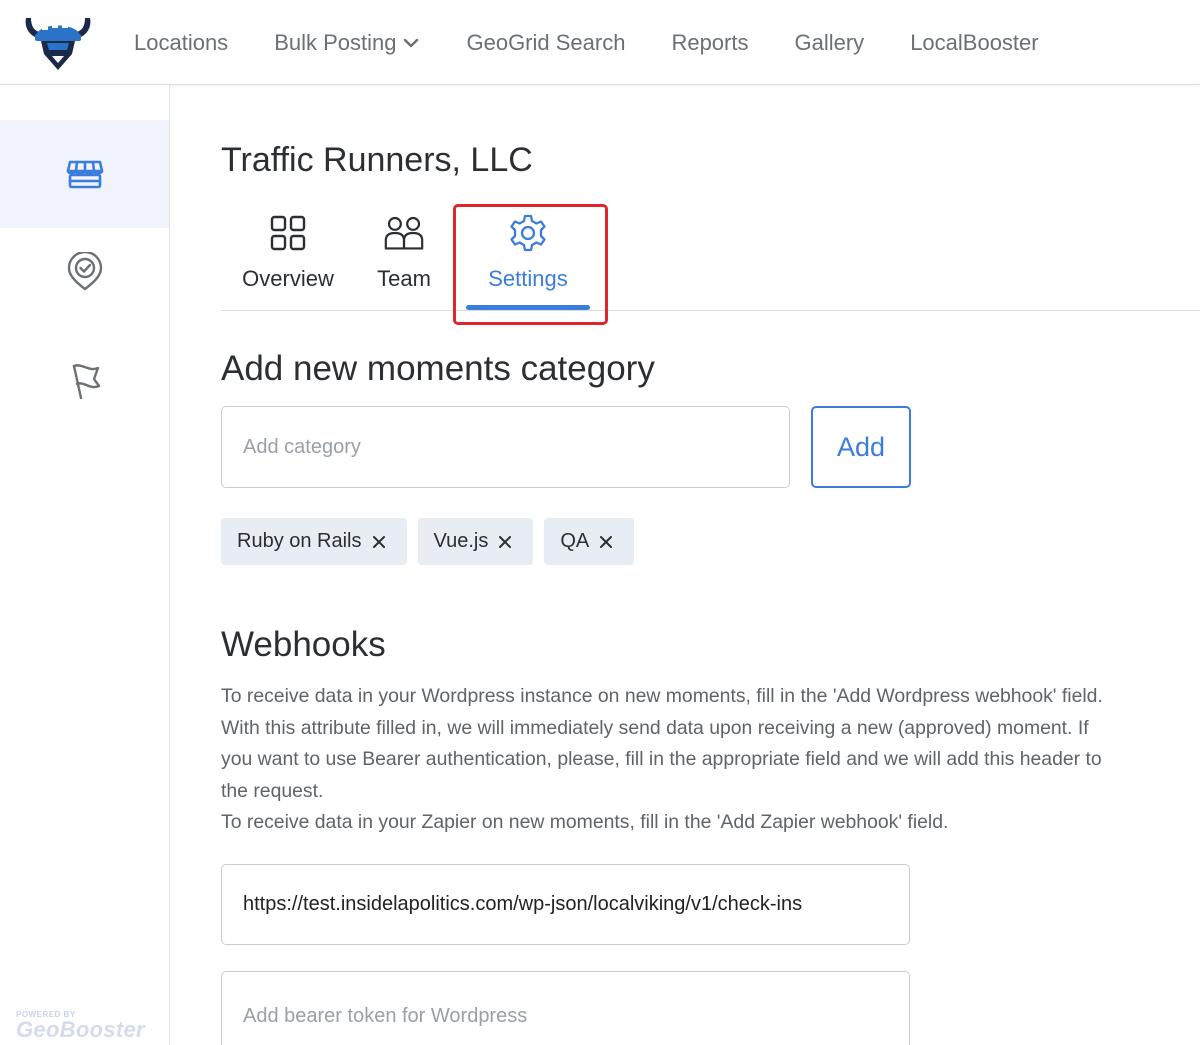 The image size is (1200, 1045). I want to click on wordpress-webhook-input, so click(565, 904).